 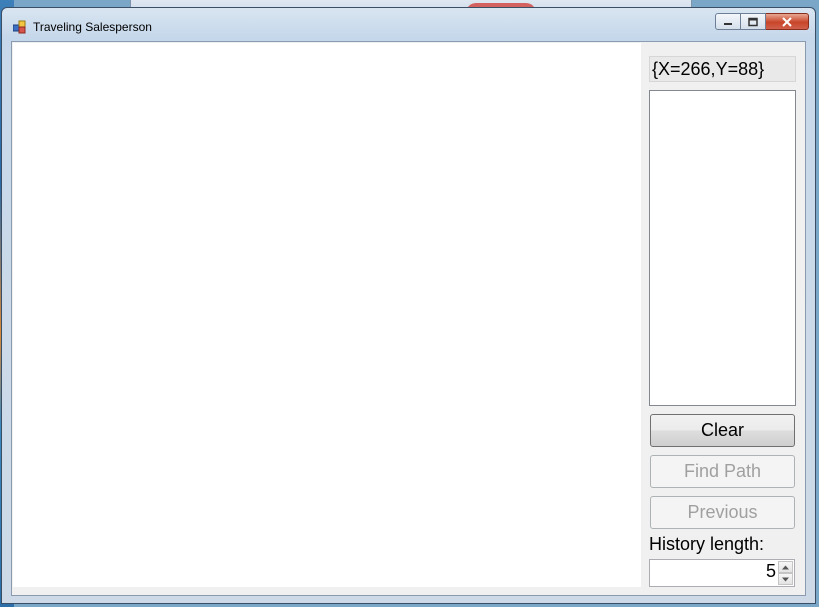 What do you see at coordinates (722, 69) in the screenshot?
I see `coordinate-readout: {X=266,Y=88}` at bounding box center [722, 69].